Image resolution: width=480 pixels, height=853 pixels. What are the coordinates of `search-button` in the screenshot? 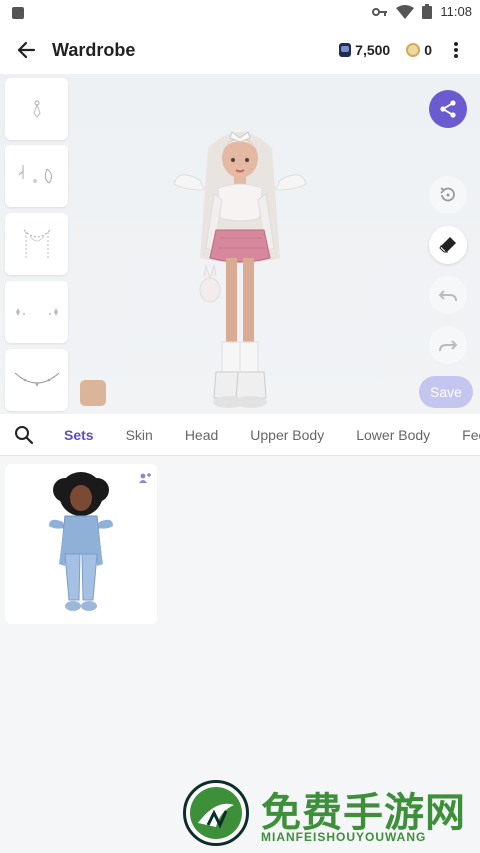 It's located at (24, 434).